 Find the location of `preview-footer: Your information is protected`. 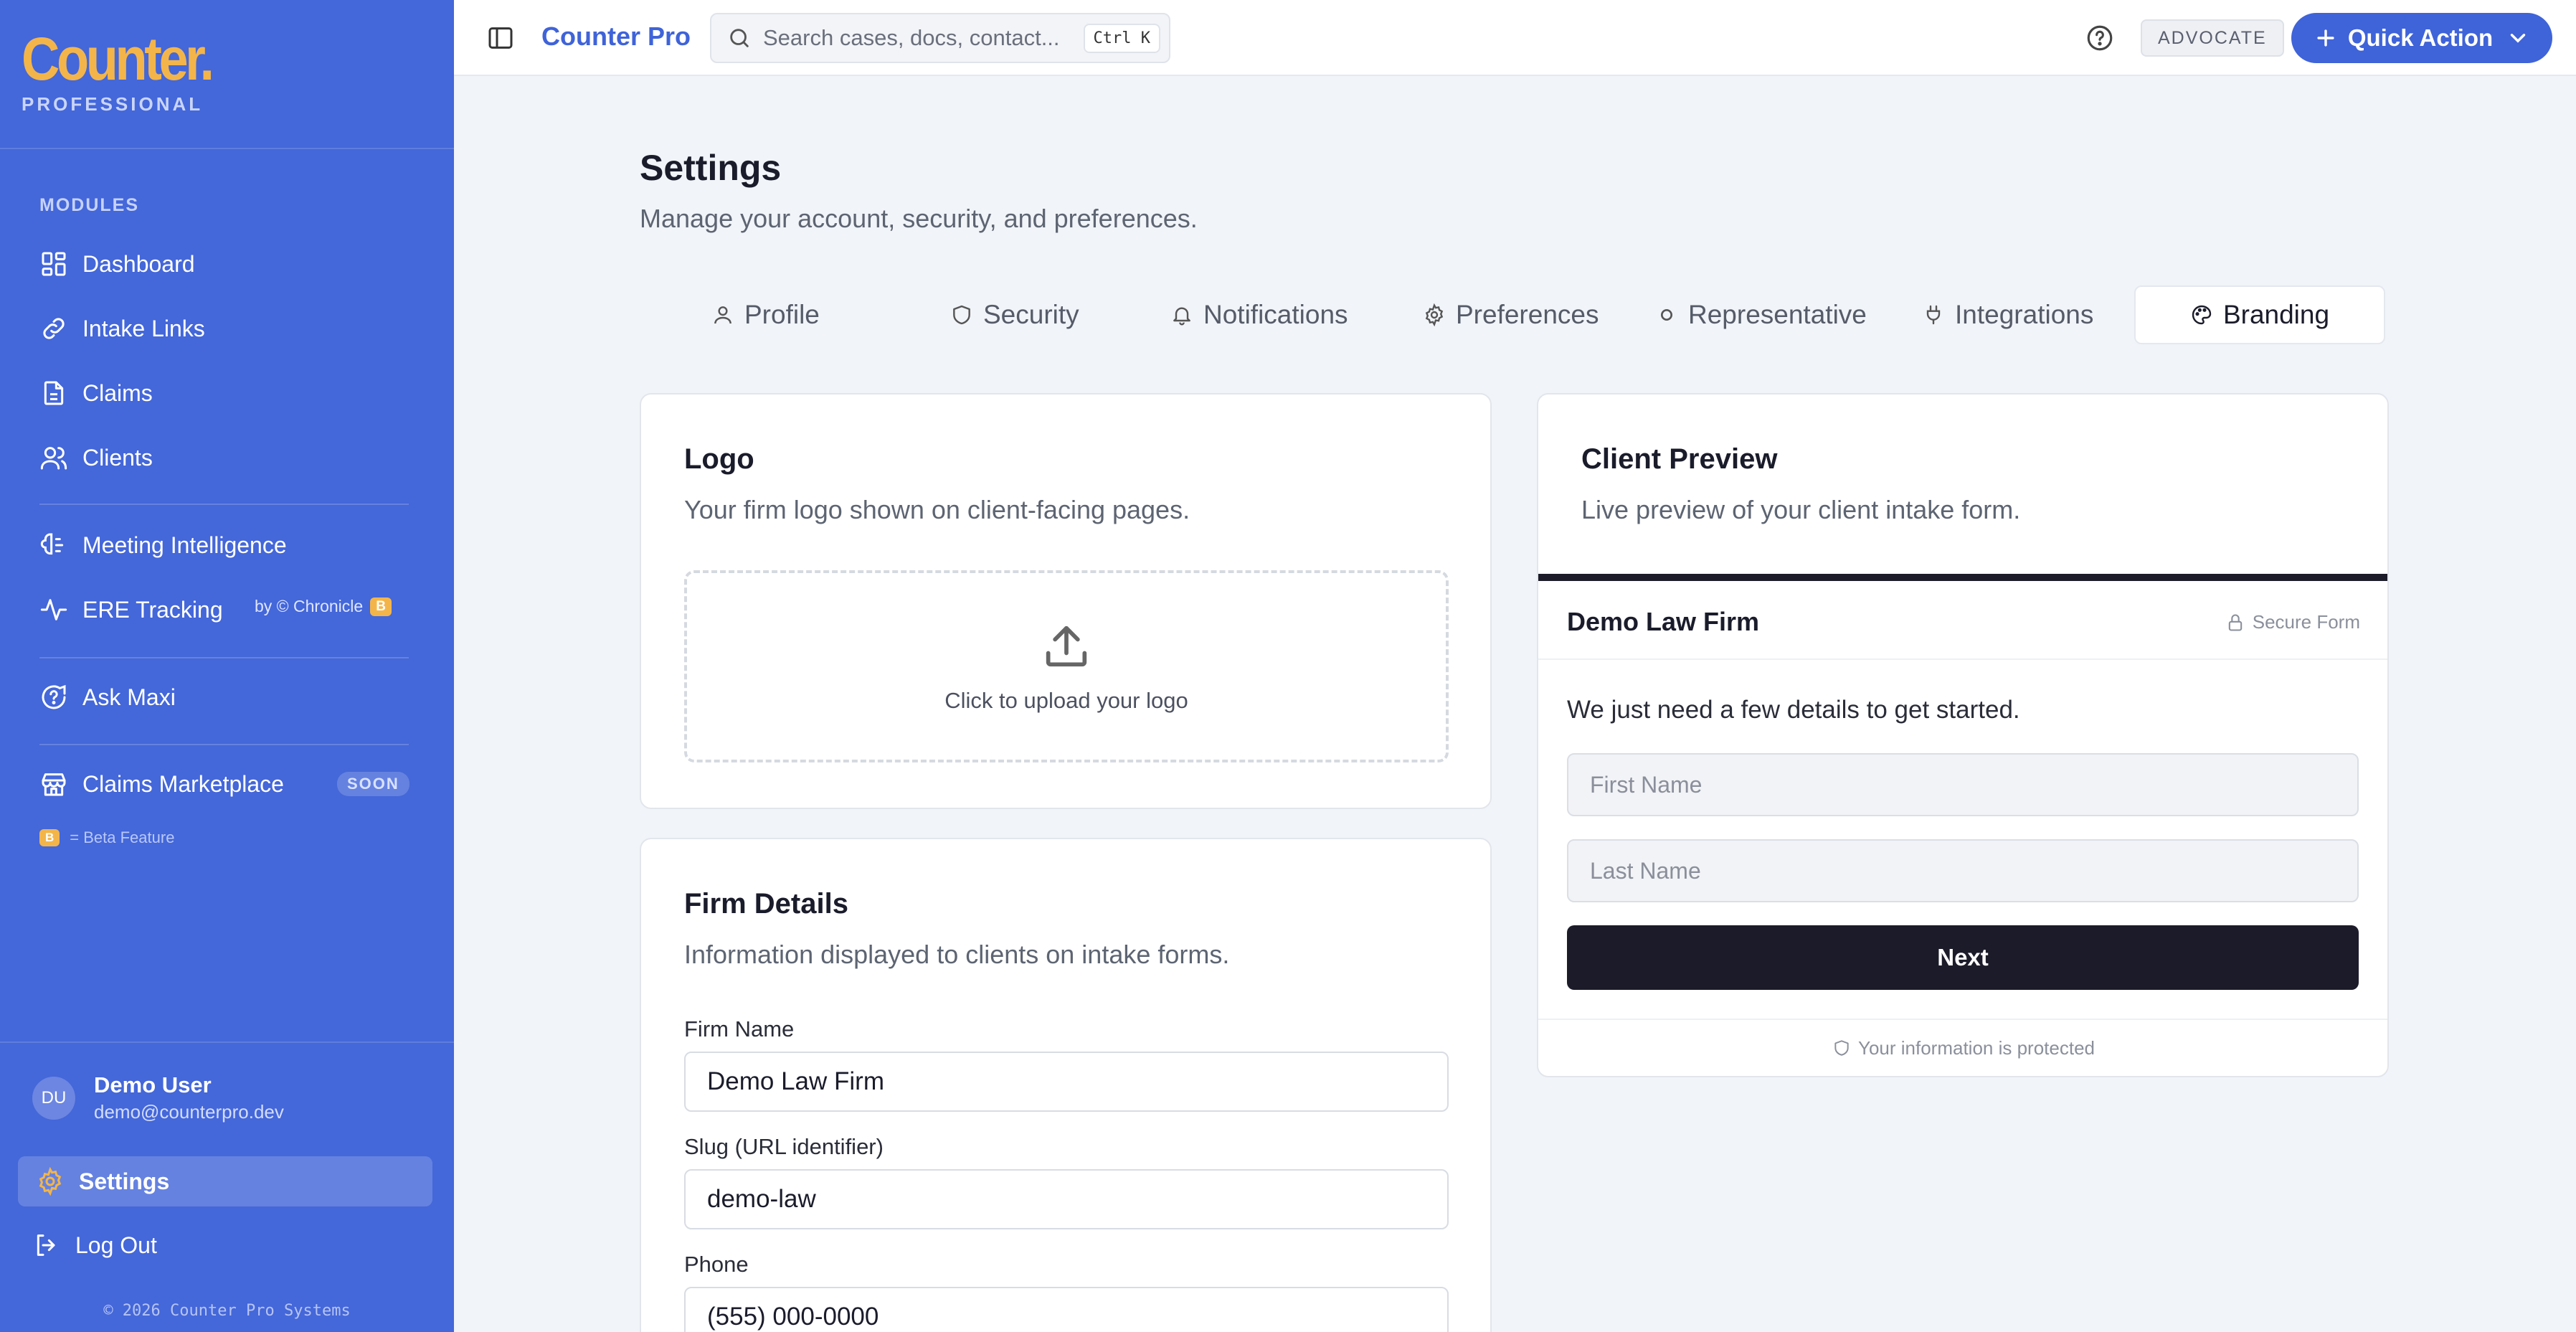

preview-footer: Your information is protected is located at coordinates (1962, 1048).